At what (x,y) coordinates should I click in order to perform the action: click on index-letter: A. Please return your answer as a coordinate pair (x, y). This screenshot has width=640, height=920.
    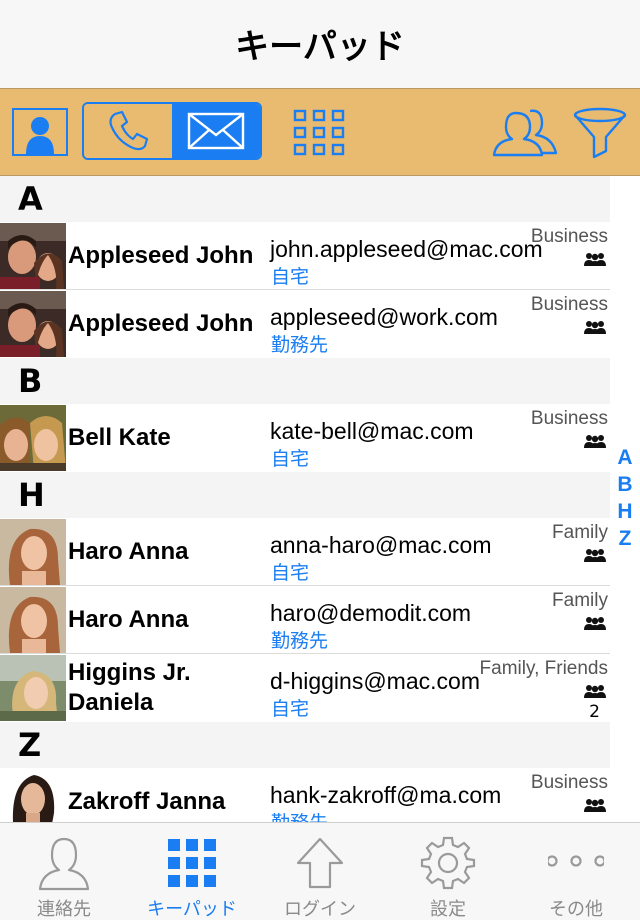
    Looking at the image, I should click on (625, 459).